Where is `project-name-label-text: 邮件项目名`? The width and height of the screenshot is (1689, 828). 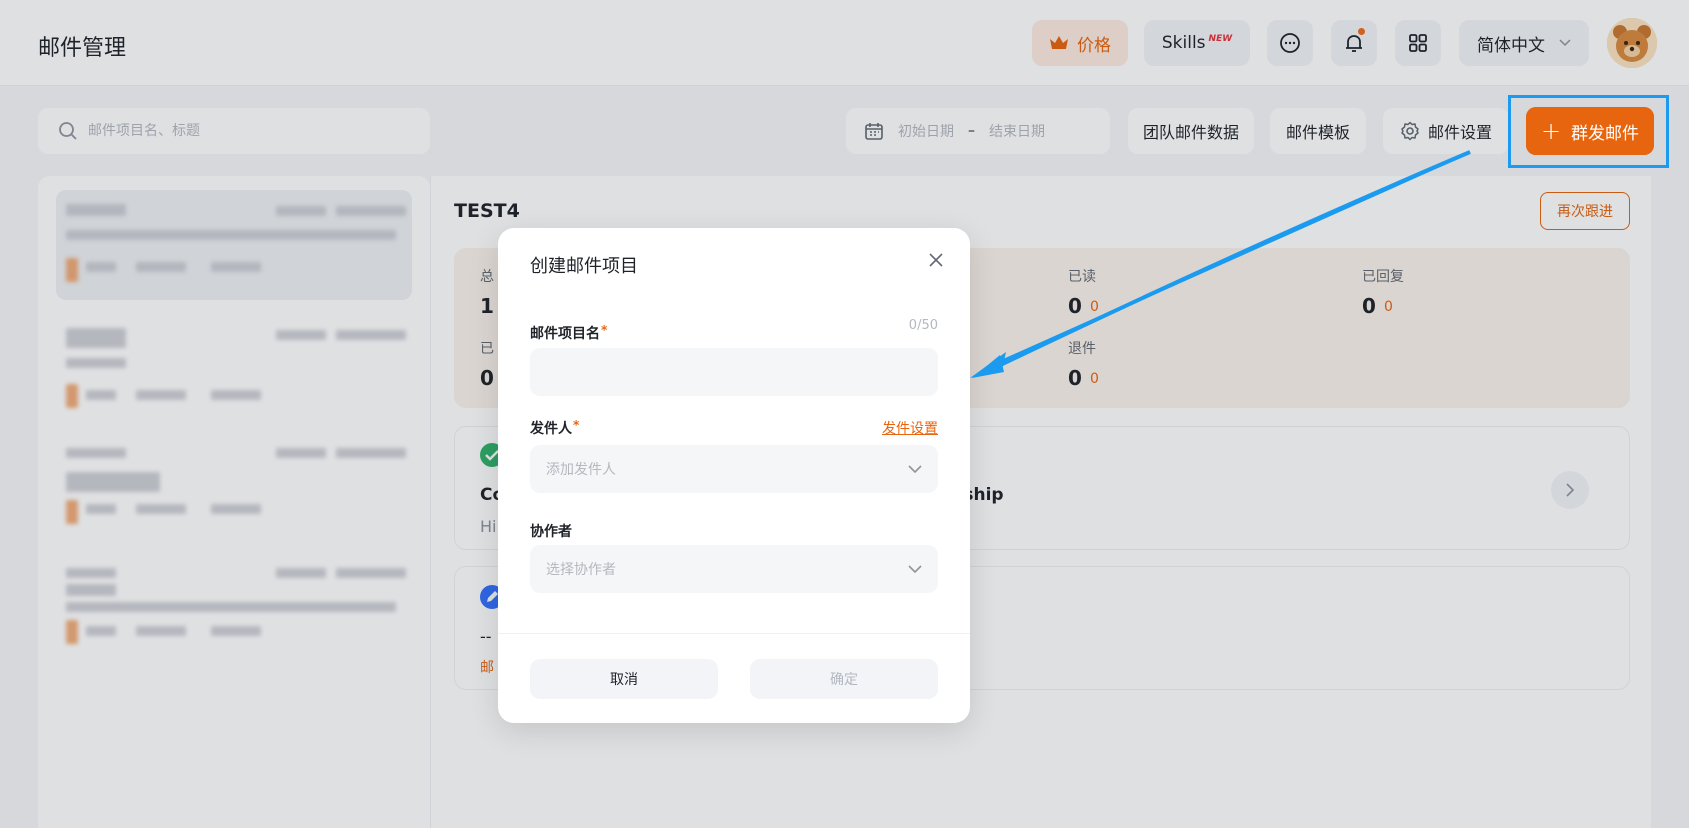 project-name-label-text: 邮件项目名 is located at coordinates (565, 334).